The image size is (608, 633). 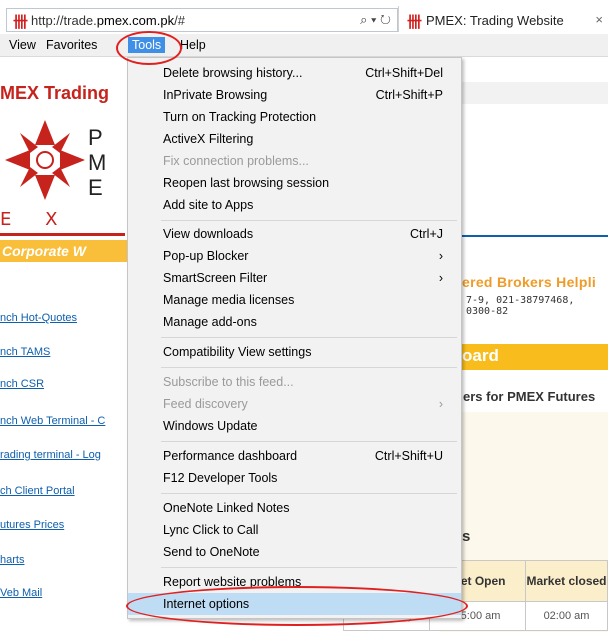 What do you see at coordinates (21, 593) in the screenshot?
I see `link-web-mail: Veb Mail` at bounding box center [21, 593].